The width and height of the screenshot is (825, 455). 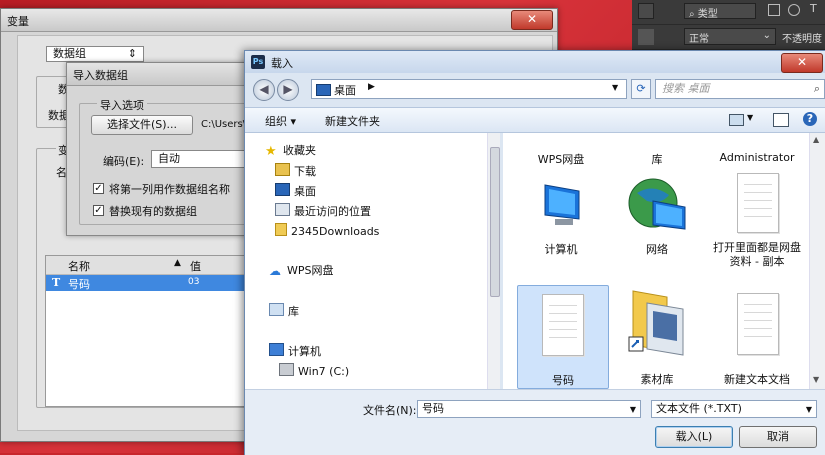 What do you see at coordinates (98, 210) in the screenshot?
I see `replace-datasets-checkbox: ✓` at bounding box center [98, 210].